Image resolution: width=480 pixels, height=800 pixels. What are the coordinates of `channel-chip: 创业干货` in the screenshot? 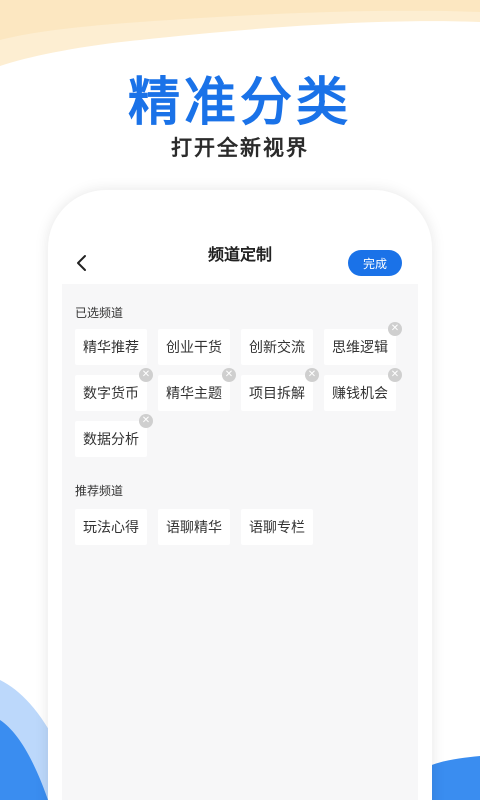 It's located at (194, 347).